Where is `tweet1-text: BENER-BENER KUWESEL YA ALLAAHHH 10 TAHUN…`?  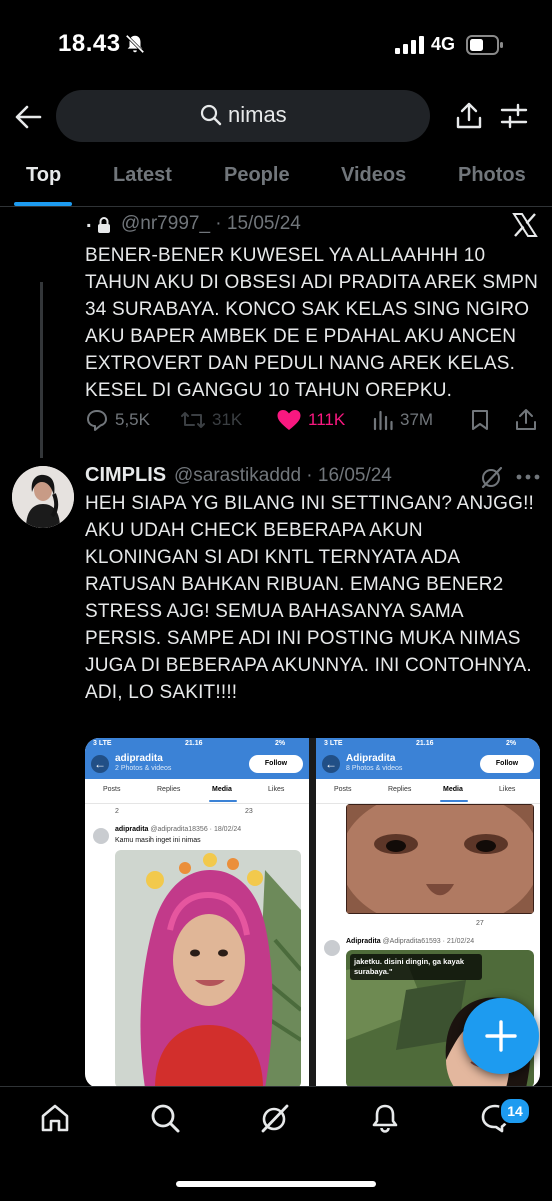 tweet1-text: BENER-BENER KUWESEL YA ALLAAHHH 10 TAHUN… is located at coordinates (312, 323).